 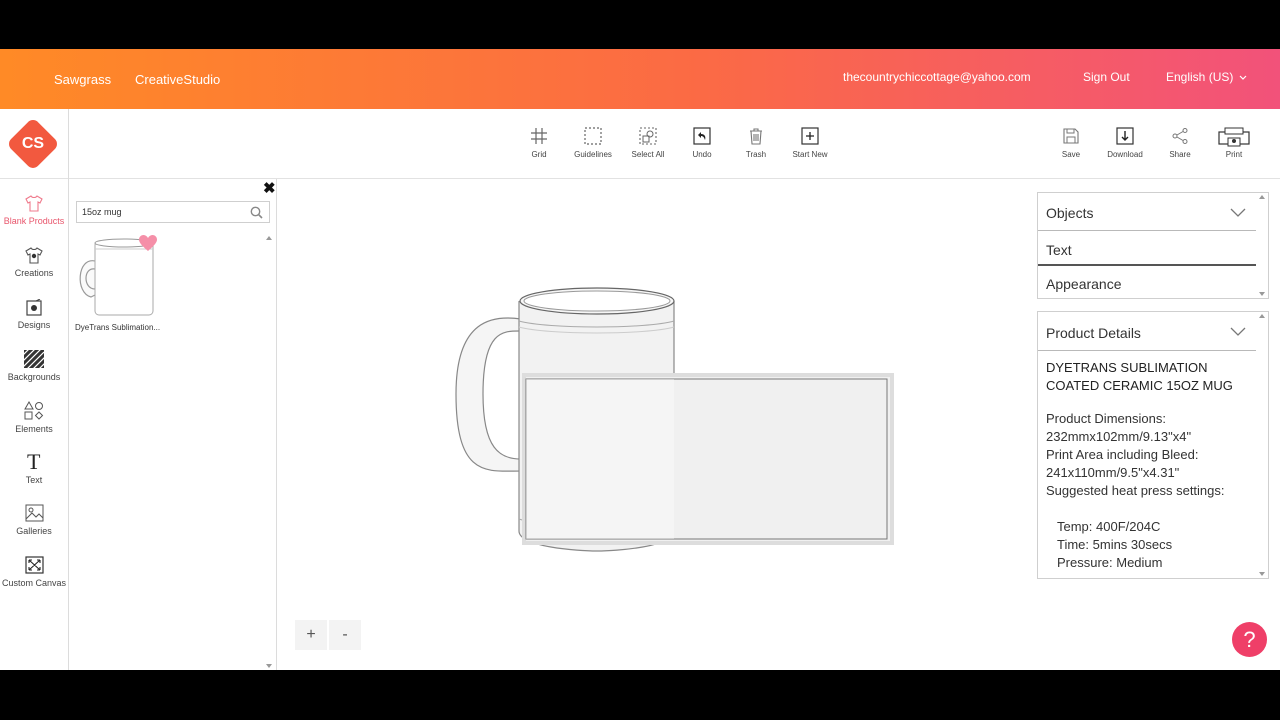 I want to click on download-button: Download, so click(x=1125, y=143).